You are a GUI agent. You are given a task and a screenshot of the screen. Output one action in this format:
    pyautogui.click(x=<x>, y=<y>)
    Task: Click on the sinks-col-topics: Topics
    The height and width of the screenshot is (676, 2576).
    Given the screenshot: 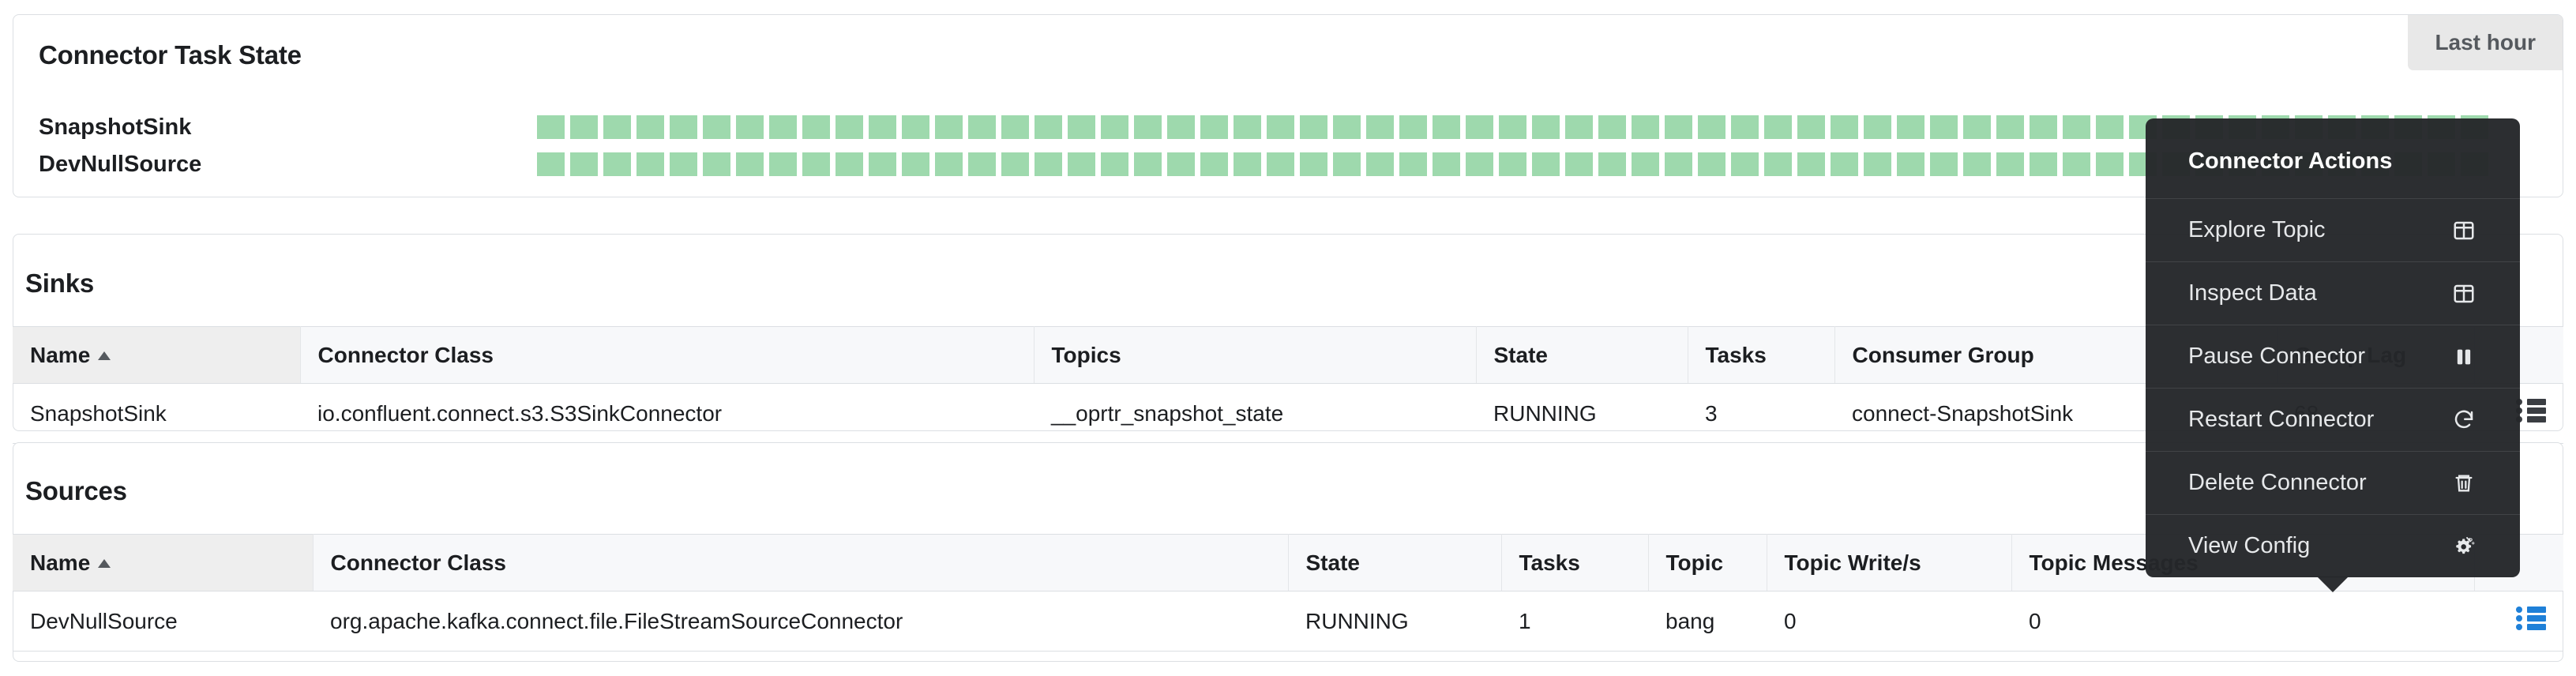 What is the action you would take?
    pyautogui.click(x=1255, y=355)
    